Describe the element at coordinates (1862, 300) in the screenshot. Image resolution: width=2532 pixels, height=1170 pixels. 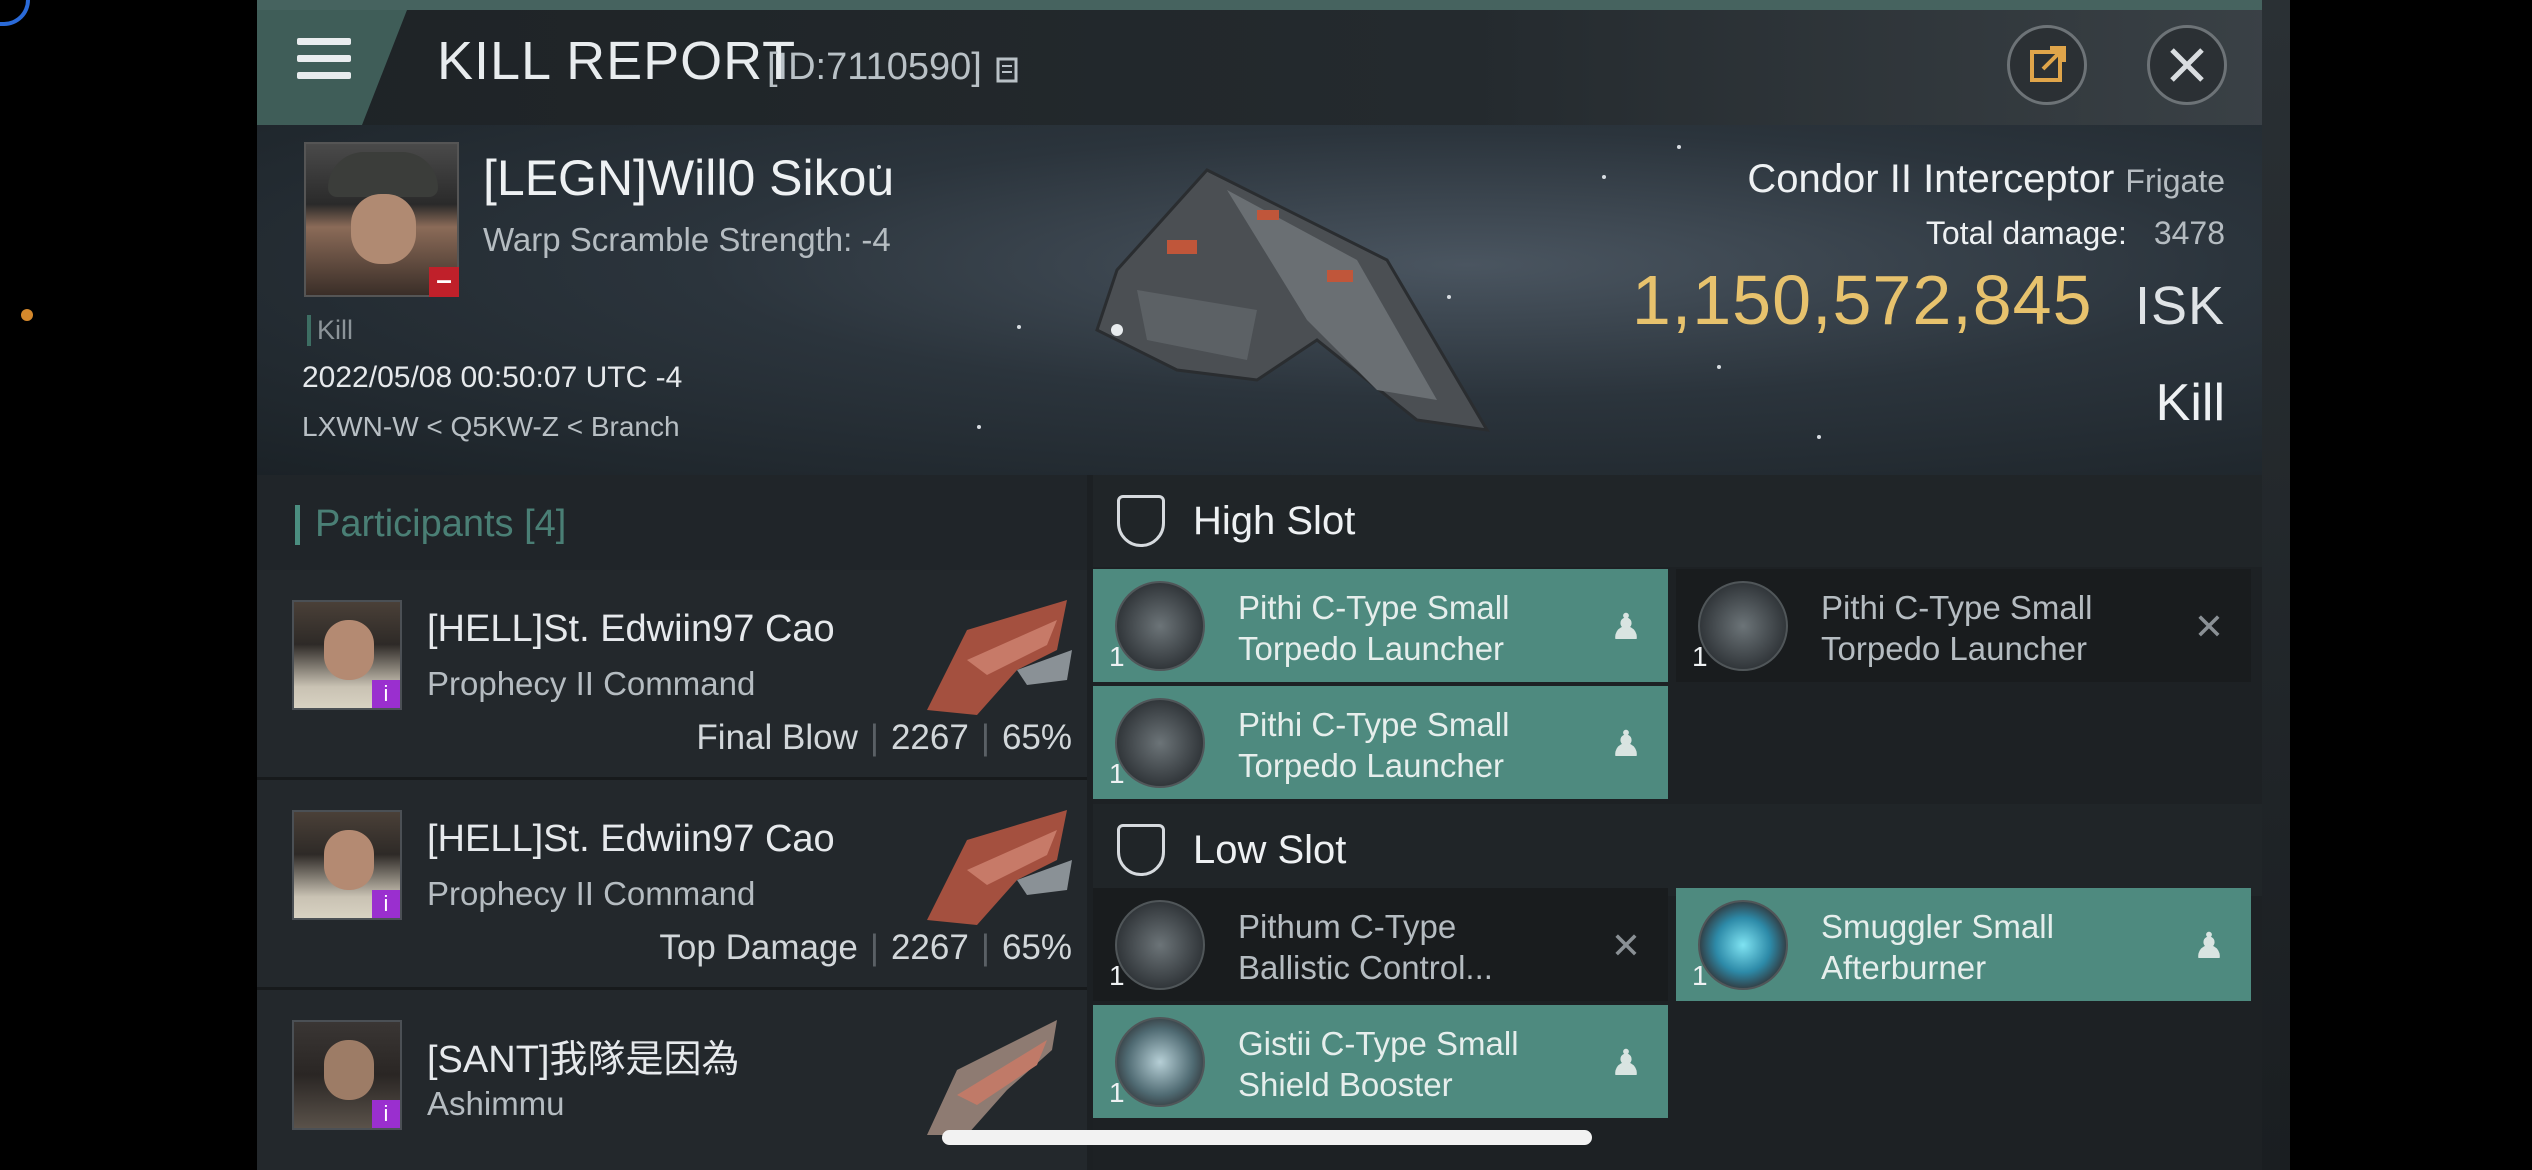
I see `isk-amount: 1,150,572,845` at that location.